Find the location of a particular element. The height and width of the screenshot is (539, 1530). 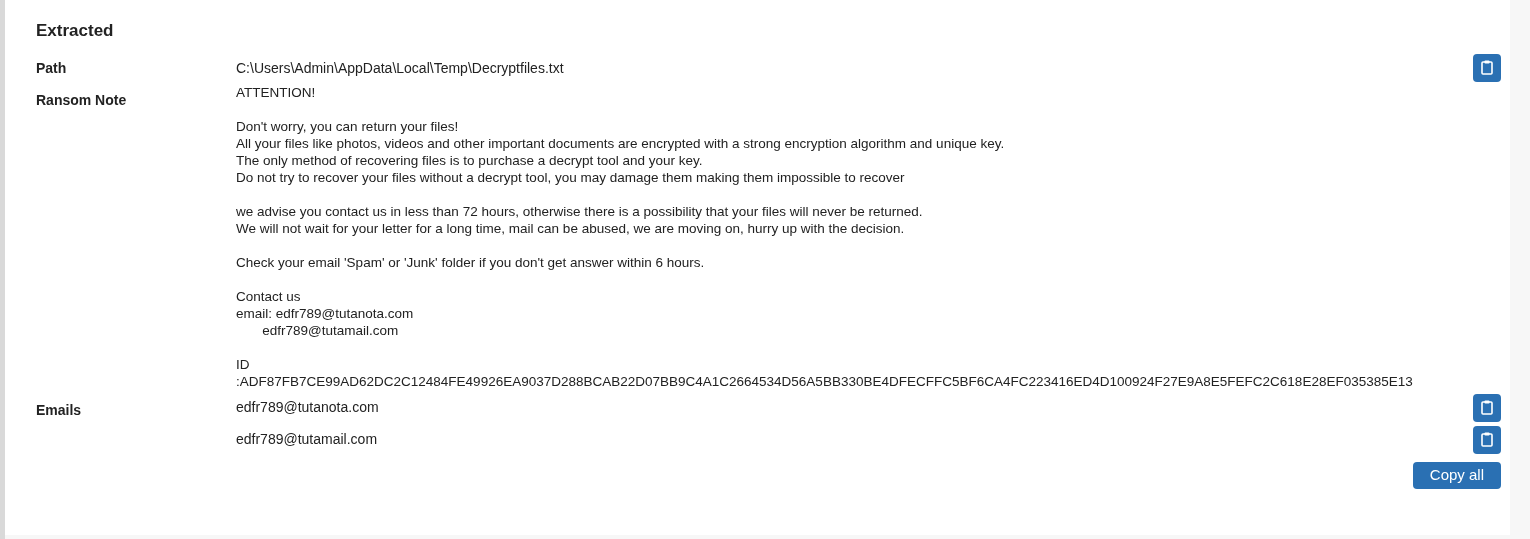

note-paragraph: Contact us email: edfr789@tutanota.com edfr789@tutamail.com is located at coordinates (325, 313).